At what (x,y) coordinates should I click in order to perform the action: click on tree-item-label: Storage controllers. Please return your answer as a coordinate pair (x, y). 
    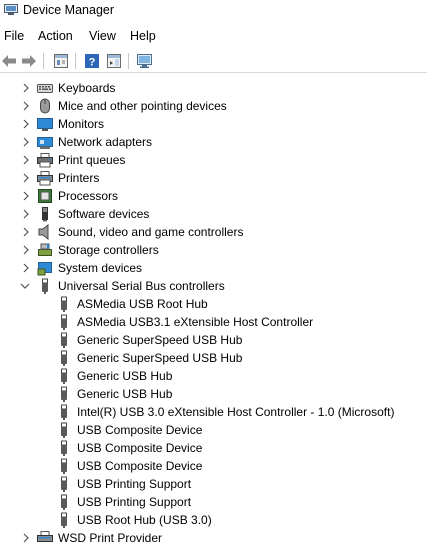
    Looking at the image, I should click on (108, 250).